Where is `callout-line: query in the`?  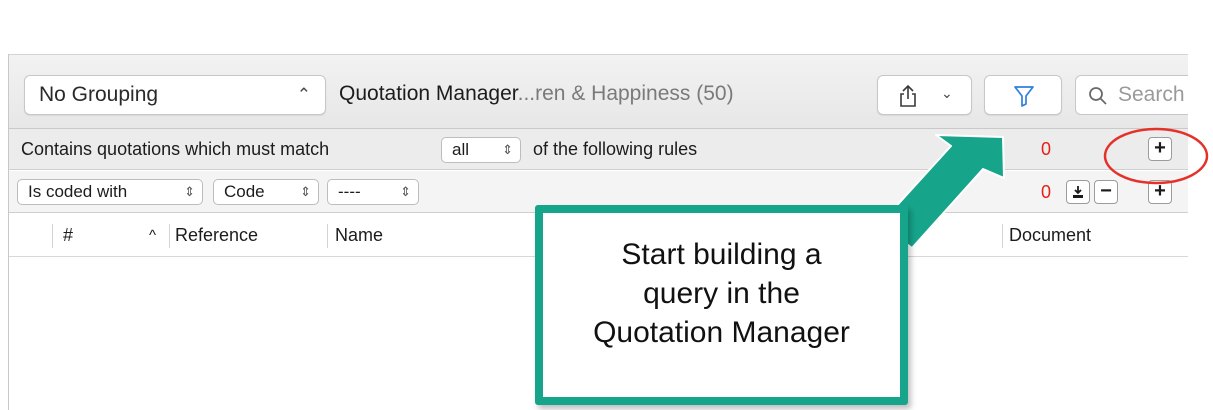 callout-line: query in the is located at coordinates (721, 293).